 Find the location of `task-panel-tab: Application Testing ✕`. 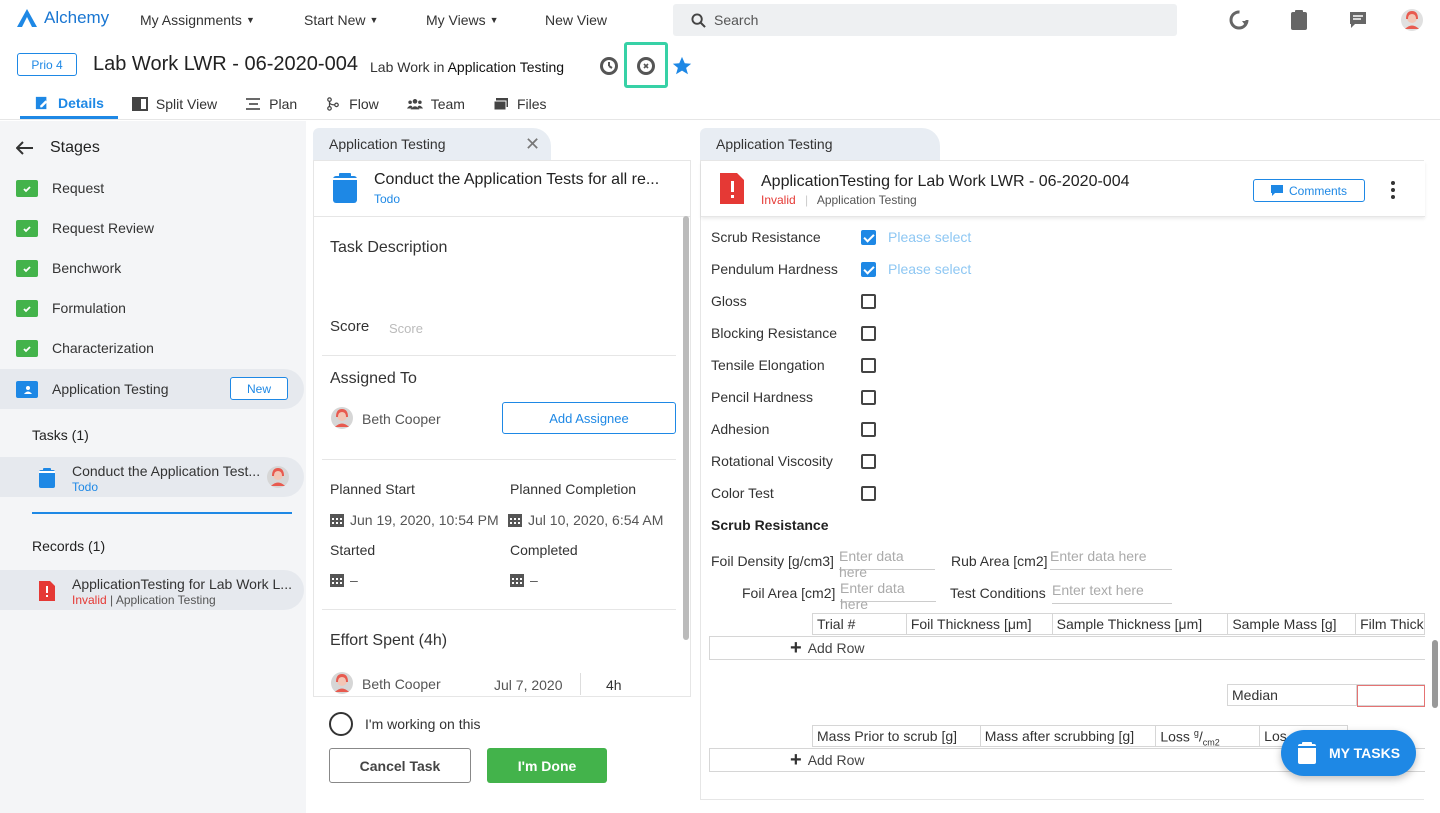

task-panel-tab: Application Testing ✕ is located at coordinates (432, 144).